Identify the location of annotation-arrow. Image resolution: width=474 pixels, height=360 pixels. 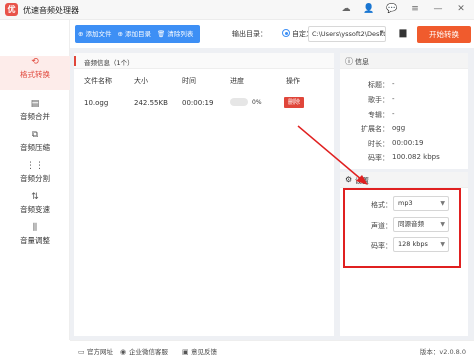
(332, 155).